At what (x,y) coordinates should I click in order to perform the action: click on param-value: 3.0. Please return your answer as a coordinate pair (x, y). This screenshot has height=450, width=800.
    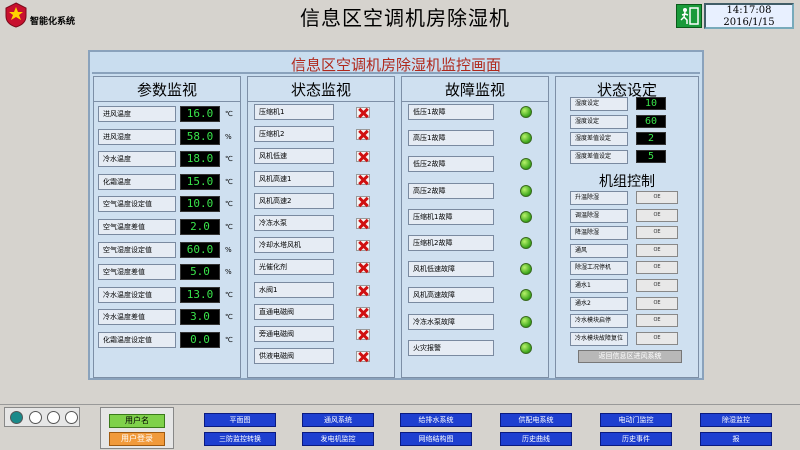
    Looking at the image, I should click on (200, 317).